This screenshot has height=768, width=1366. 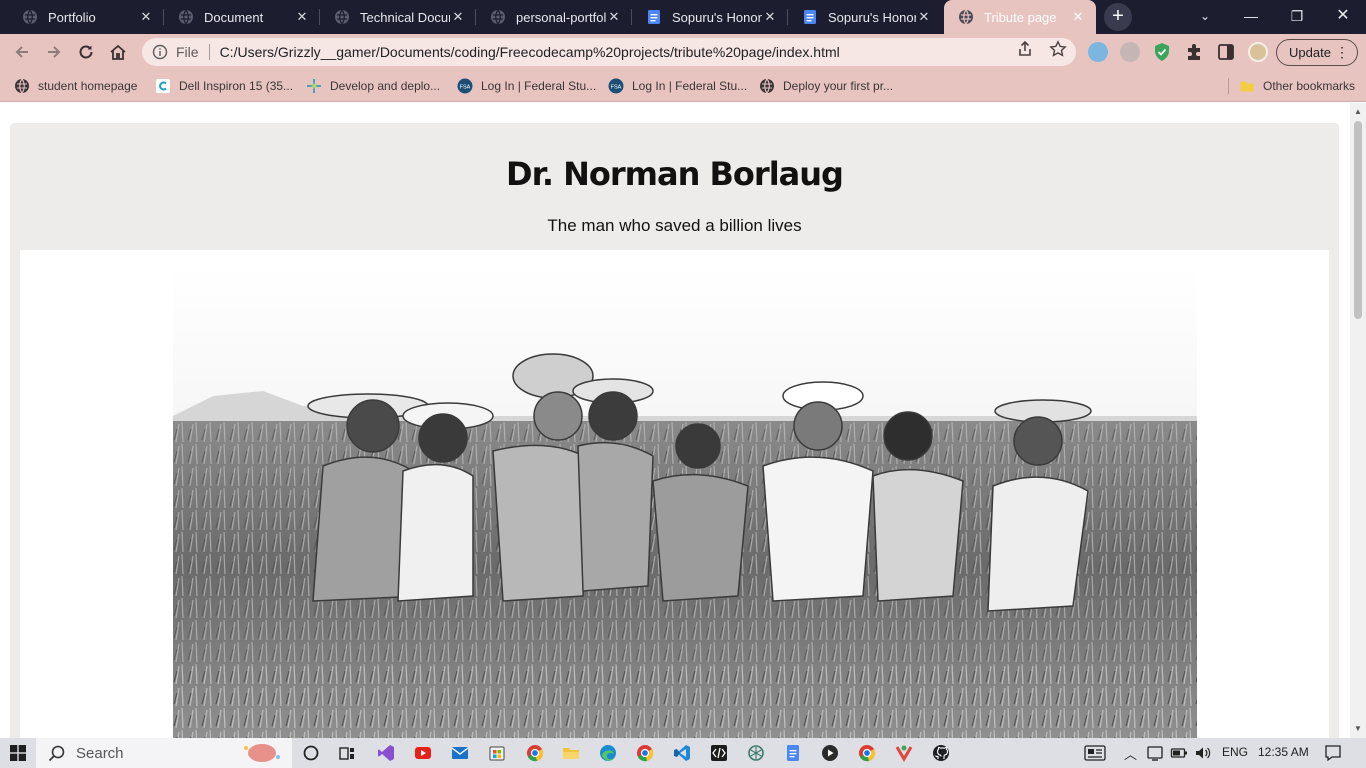 What do you see at coordinates (1058, 49) in the screenshot?
I see `star-icon` at bounding box center [1058, 49].